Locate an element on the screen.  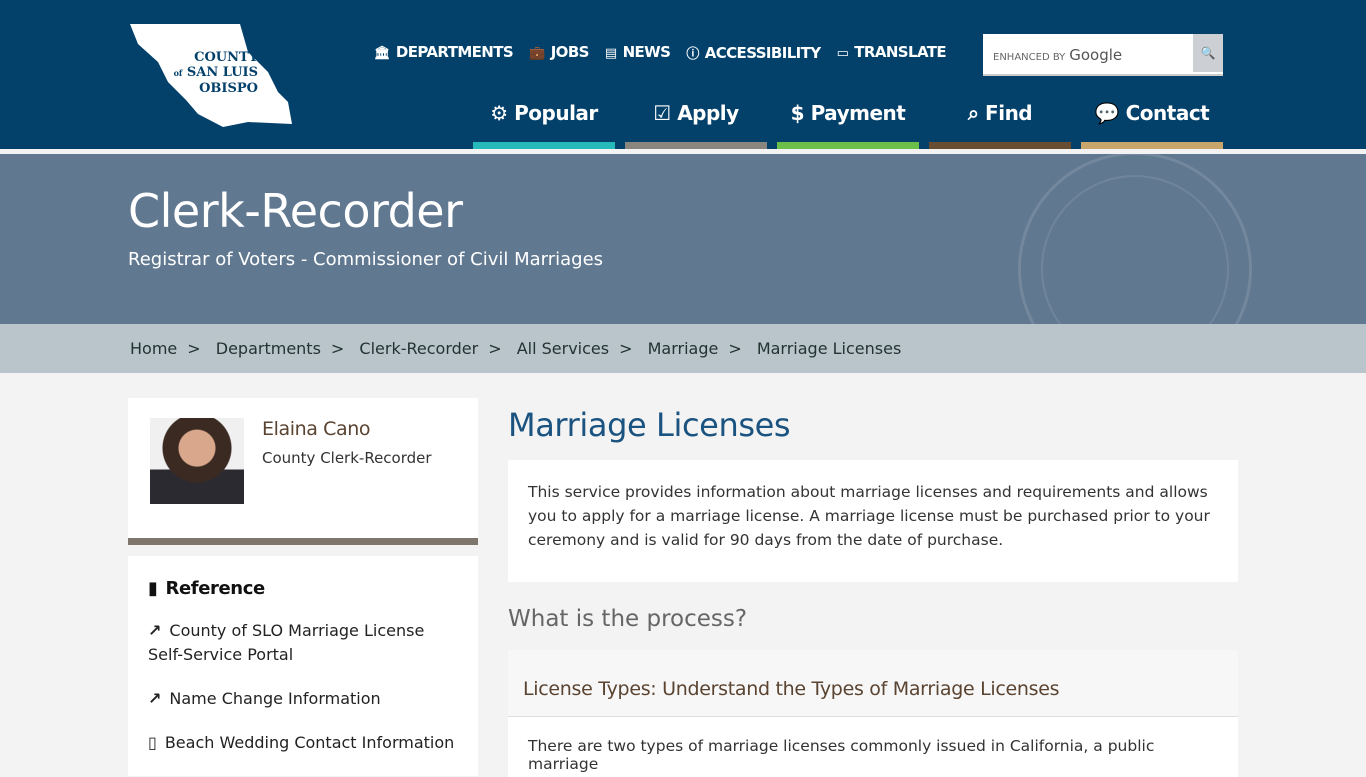
breadcrumb-departments: Departments is located at coordinates (268, 348).